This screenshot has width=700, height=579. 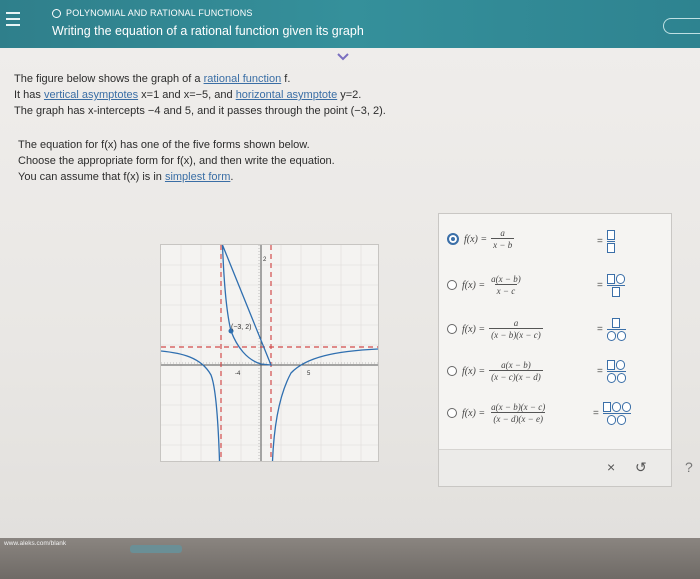 What do you see at coordinates (159, 13) in the screenshot?
I see `topic-label: POLYNOMIAL AND RATIONAL FUNCTIONS` at bounding box center [159, 13].